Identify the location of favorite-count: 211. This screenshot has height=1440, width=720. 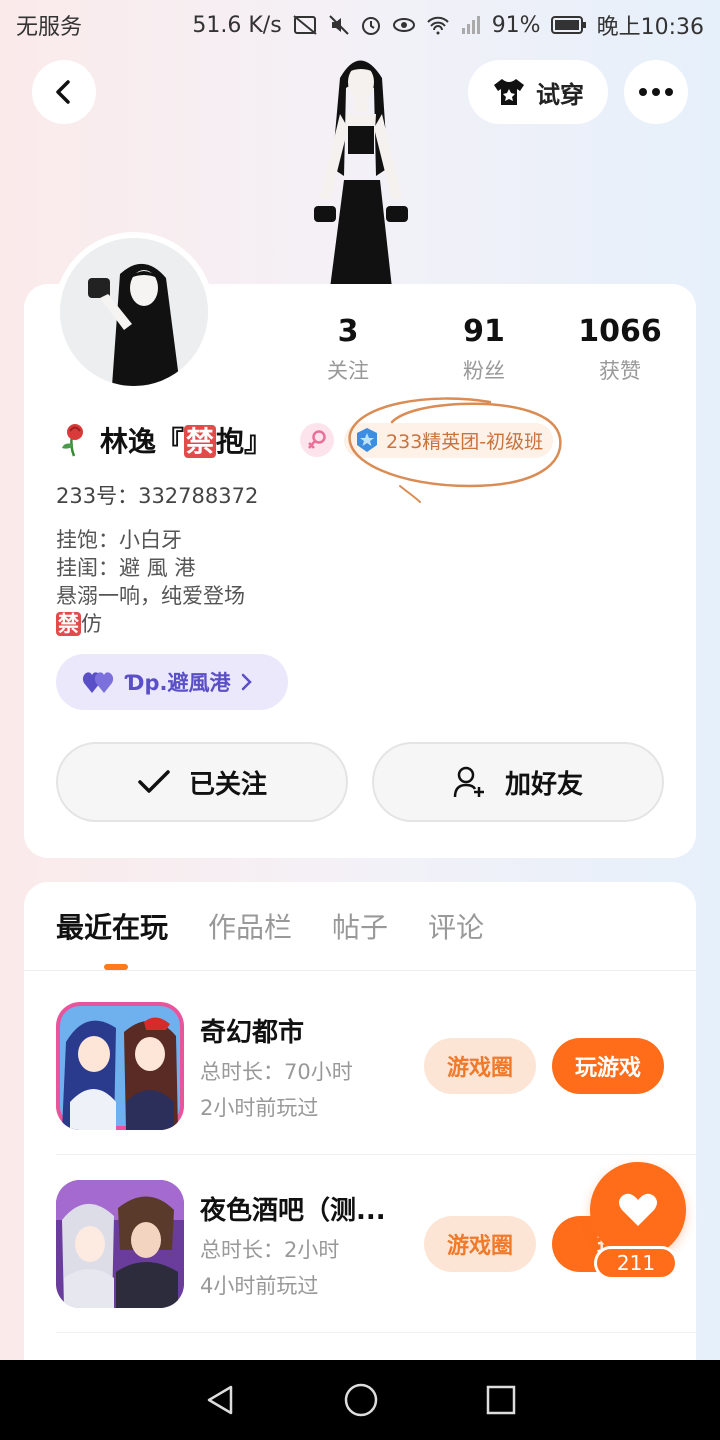
(636, 1263).